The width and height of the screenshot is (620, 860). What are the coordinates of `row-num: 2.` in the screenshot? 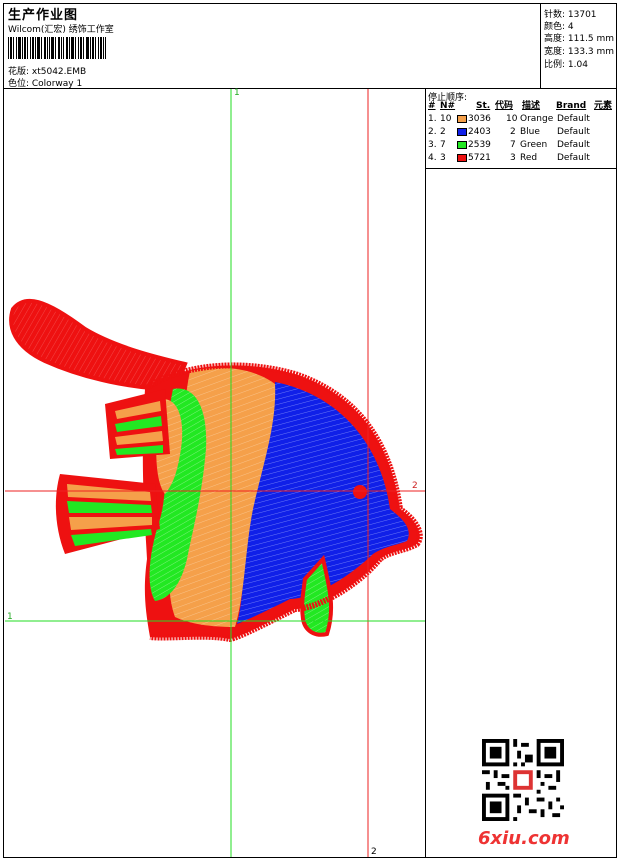 It's located at (432, 132).